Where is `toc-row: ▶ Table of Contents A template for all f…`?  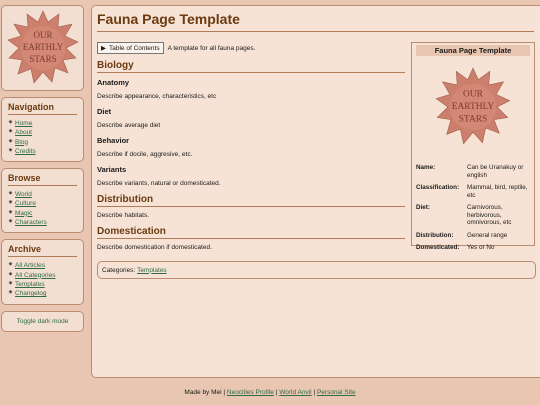 toc-row: ▶ Table of Contents A template for all f… is located at coordinates (251, 48).